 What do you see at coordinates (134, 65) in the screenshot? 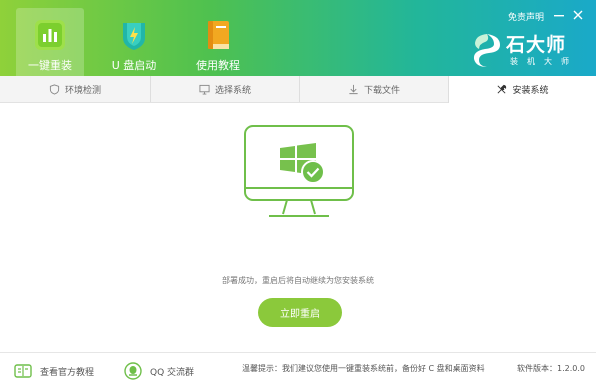
I see `nav-label: U 盘启动` at bounding box center [134, 65].